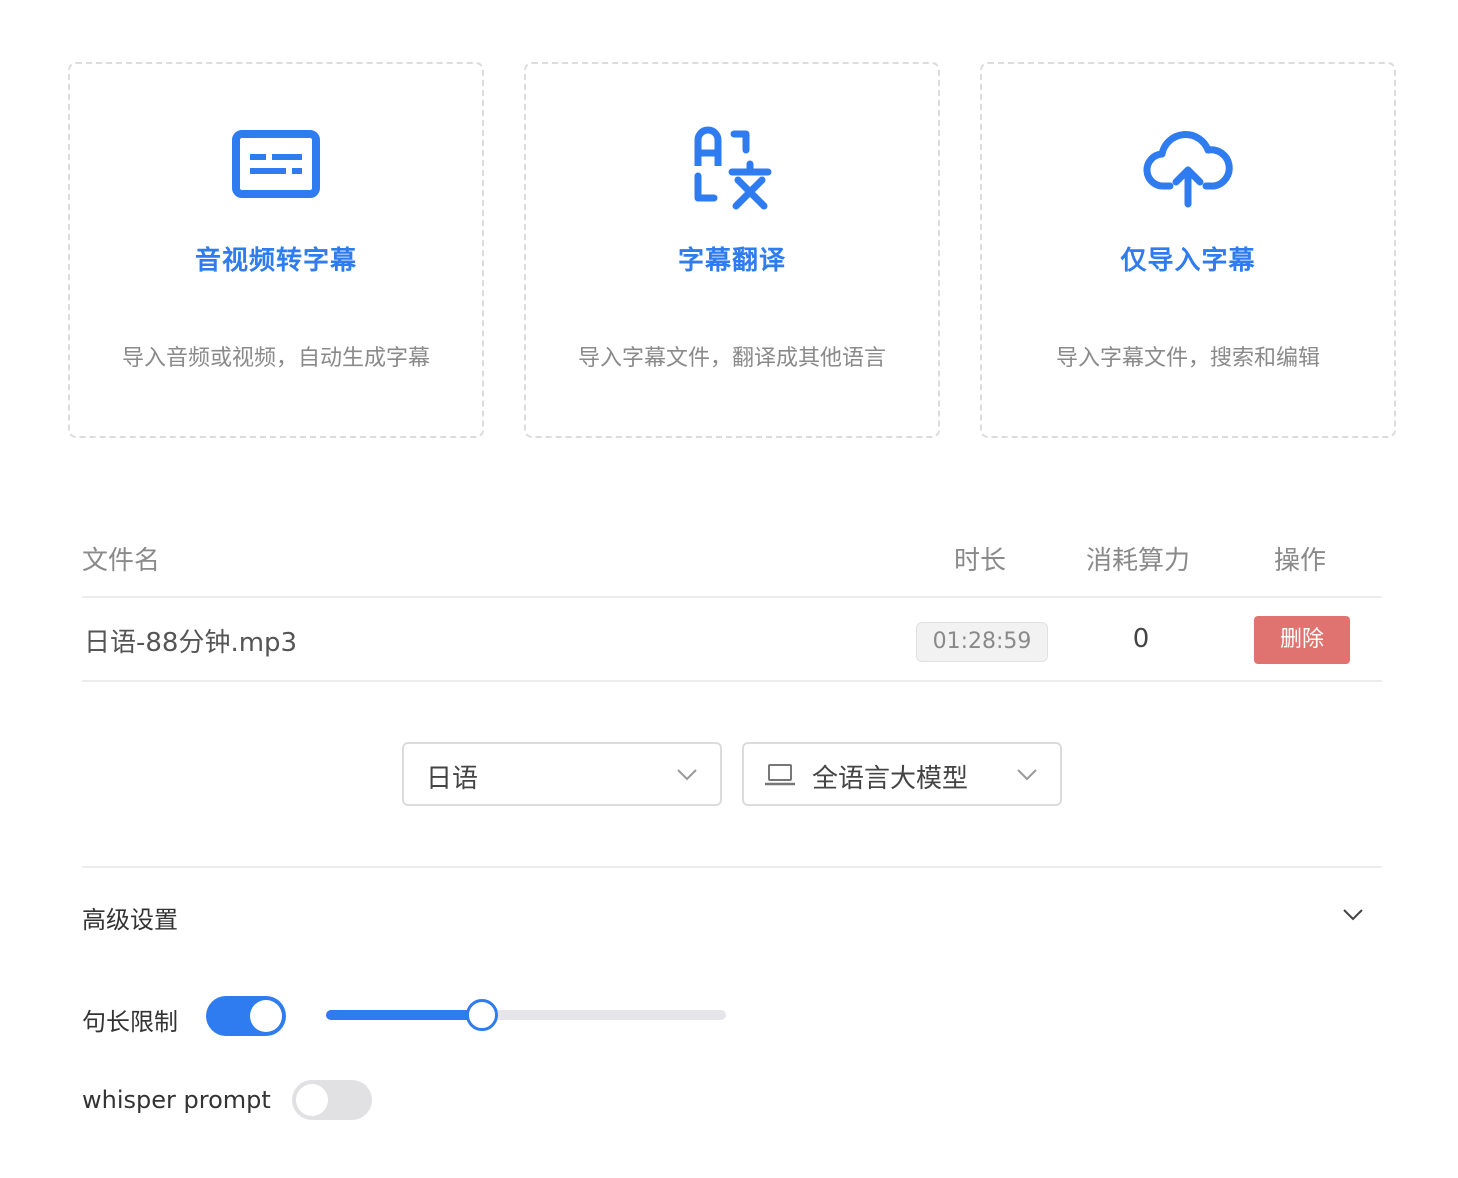 The image size is (1458, 1178). I want to click on card-subtitle-translate: 字幕翻译 导入字幕文件，翻译成其他语言, so click(732, 250).